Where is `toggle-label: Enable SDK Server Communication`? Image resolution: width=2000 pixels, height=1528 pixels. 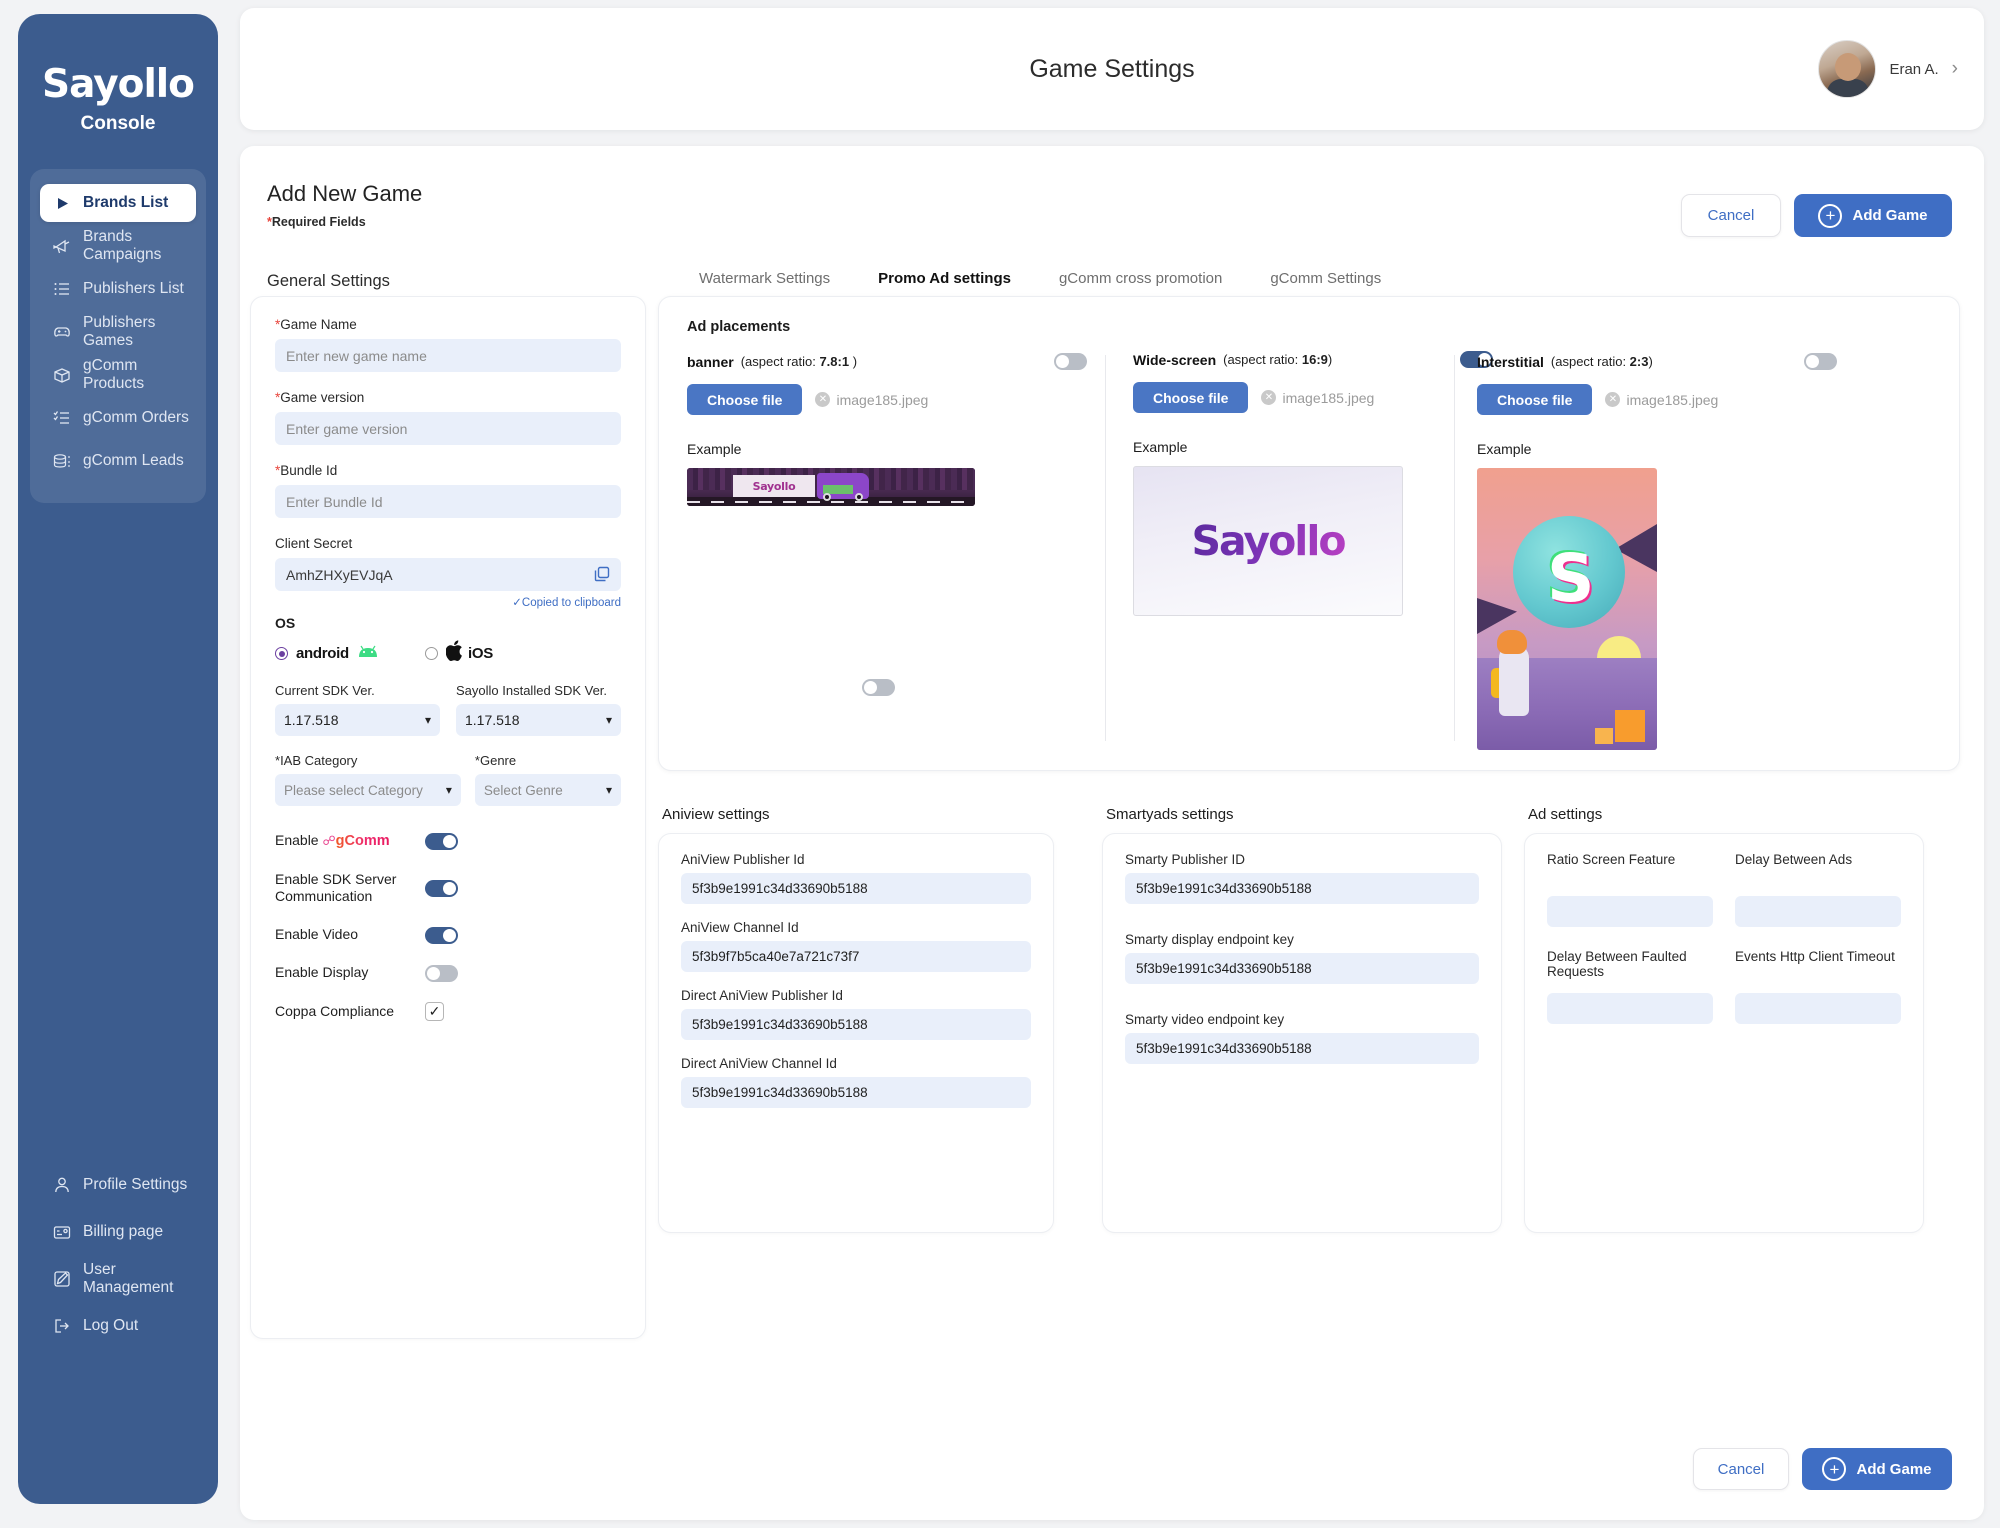
toggle-label: Enable SDK Server Communication is located at coordinates (336, 887).